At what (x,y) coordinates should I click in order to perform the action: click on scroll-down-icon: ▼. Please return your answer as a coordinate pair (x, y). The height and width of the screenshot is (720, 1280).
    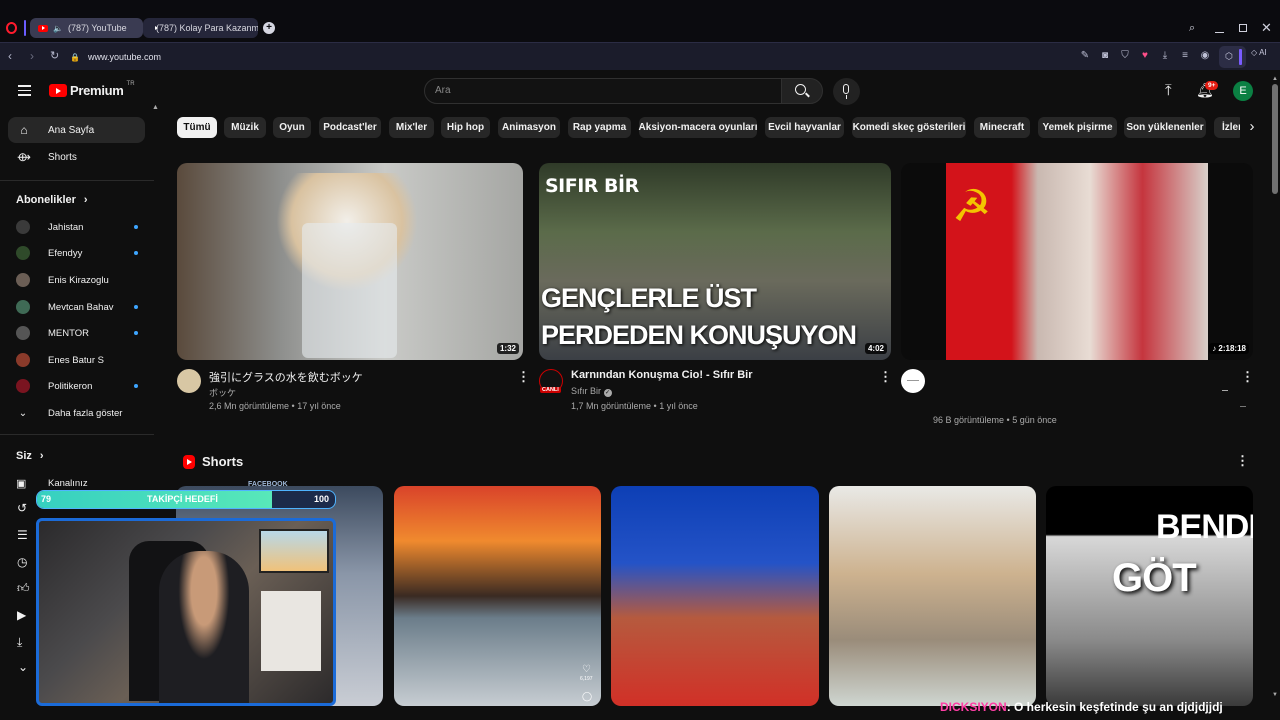
    Looking at the image, I should click on (1275, 695).